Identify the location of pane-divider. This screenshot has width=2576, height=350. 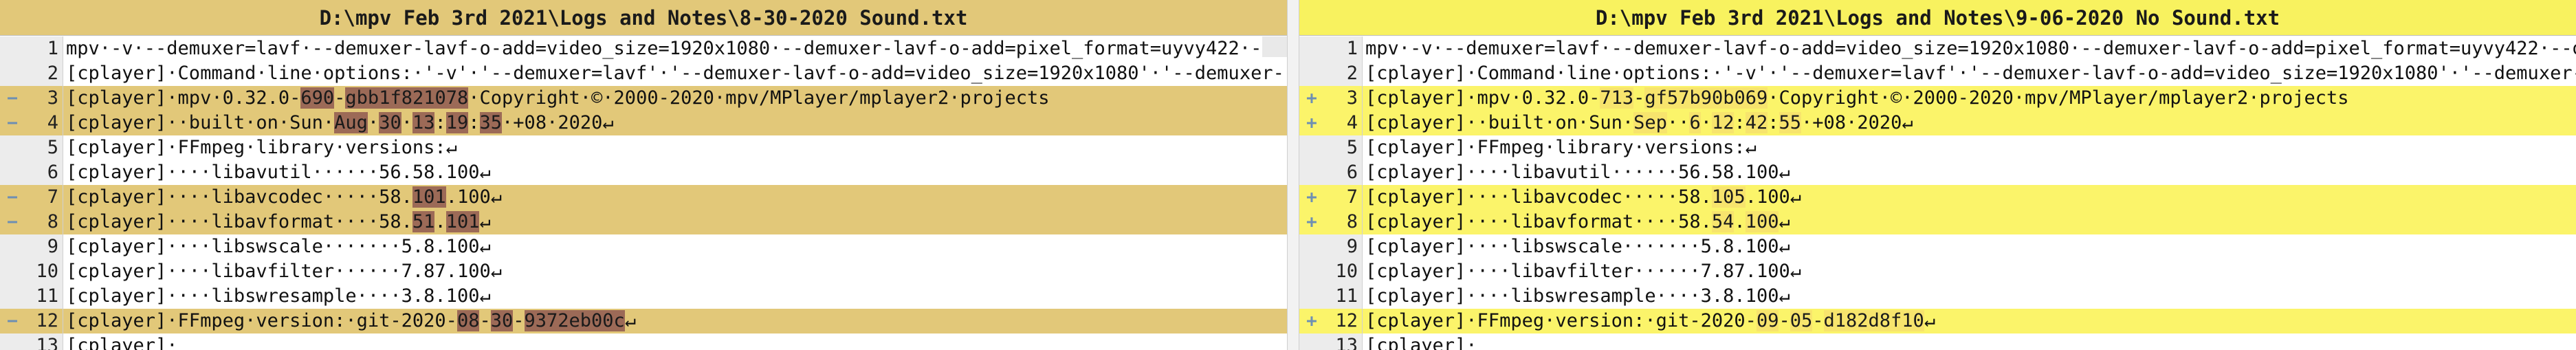
(1293, 175).